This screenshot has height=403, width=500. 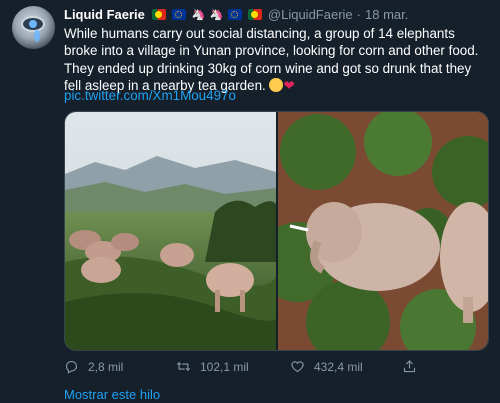 I want to click on retweet-count: 102,1 mil, so click(x=224, y=366).